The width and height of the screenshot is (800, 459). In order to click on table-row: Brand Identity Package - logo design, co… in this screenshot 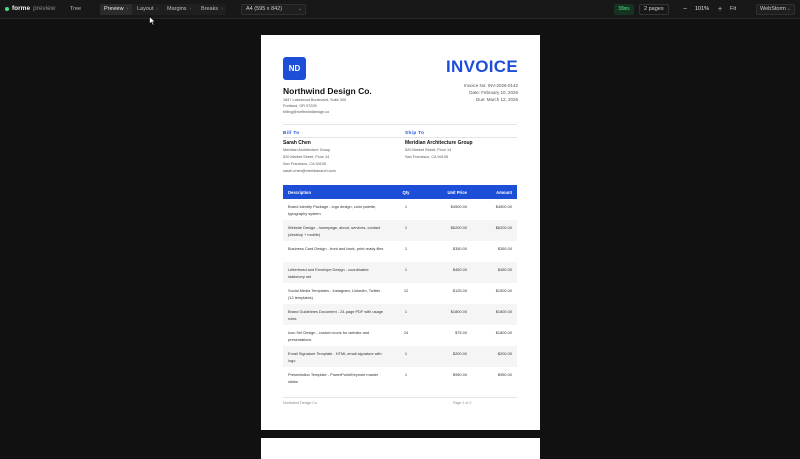, I will do `click(400, 209)`.